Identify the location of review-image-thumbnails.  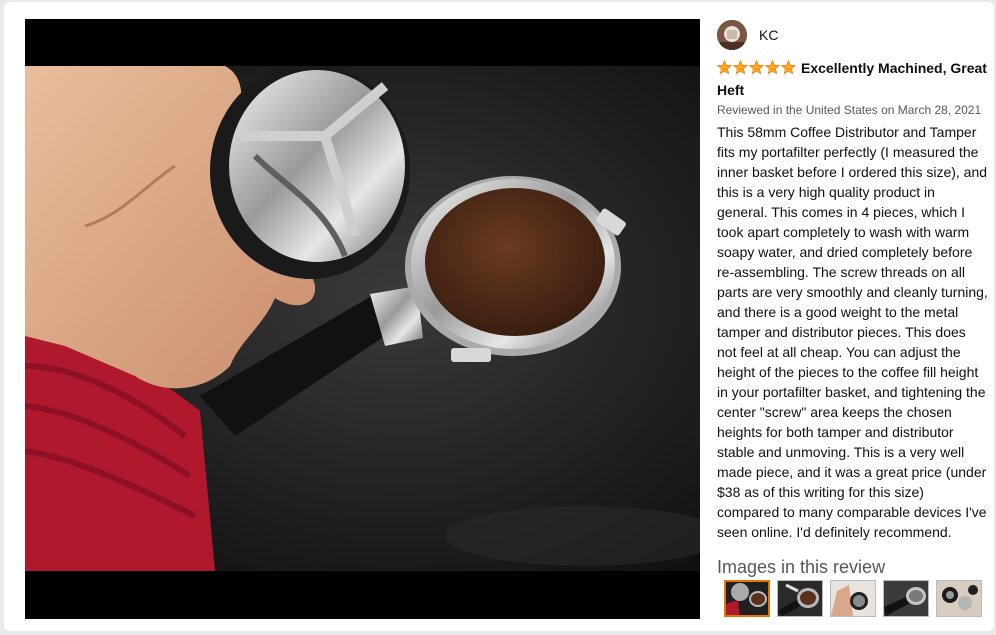
(856, 598).